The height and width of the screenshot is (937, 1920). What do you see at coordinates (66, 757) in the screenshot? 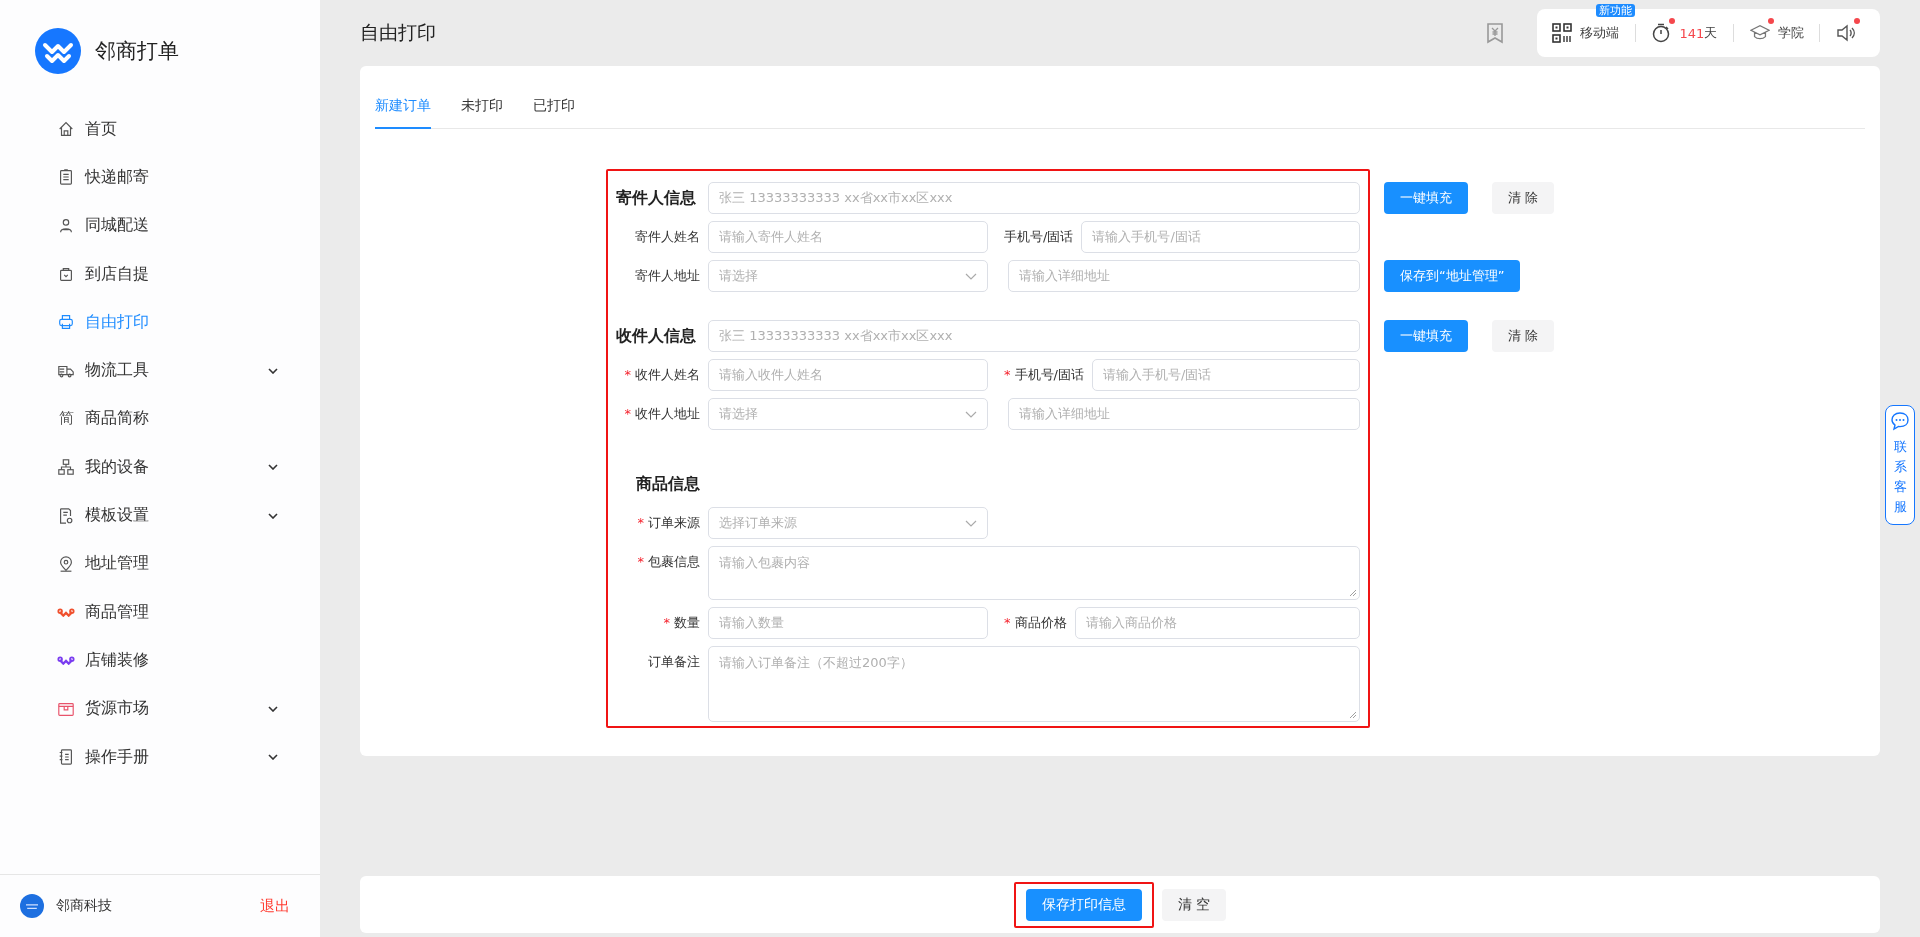
I see `booklet-icon` at bounding box center [66, 757].